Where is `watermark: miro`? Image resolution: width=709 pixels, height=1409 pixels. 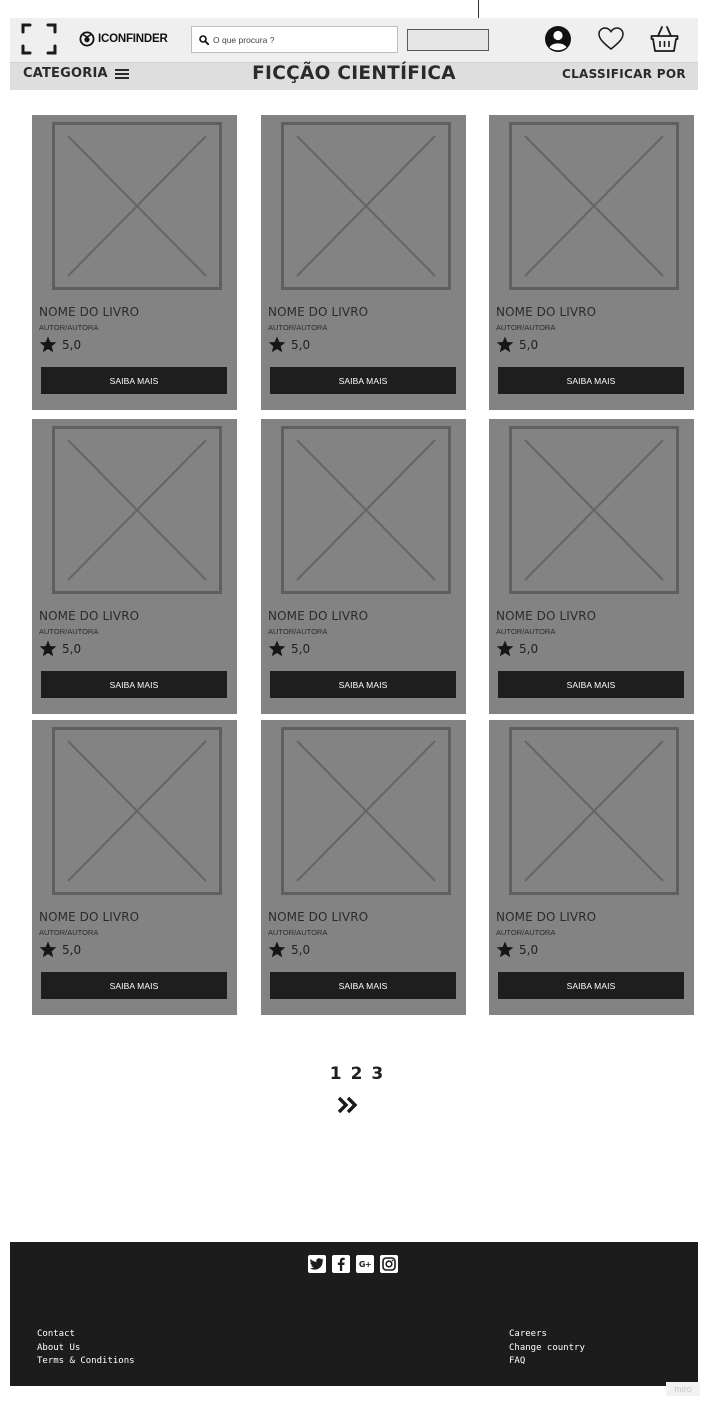
watermark: miro is located at coordinates (683, 1389).